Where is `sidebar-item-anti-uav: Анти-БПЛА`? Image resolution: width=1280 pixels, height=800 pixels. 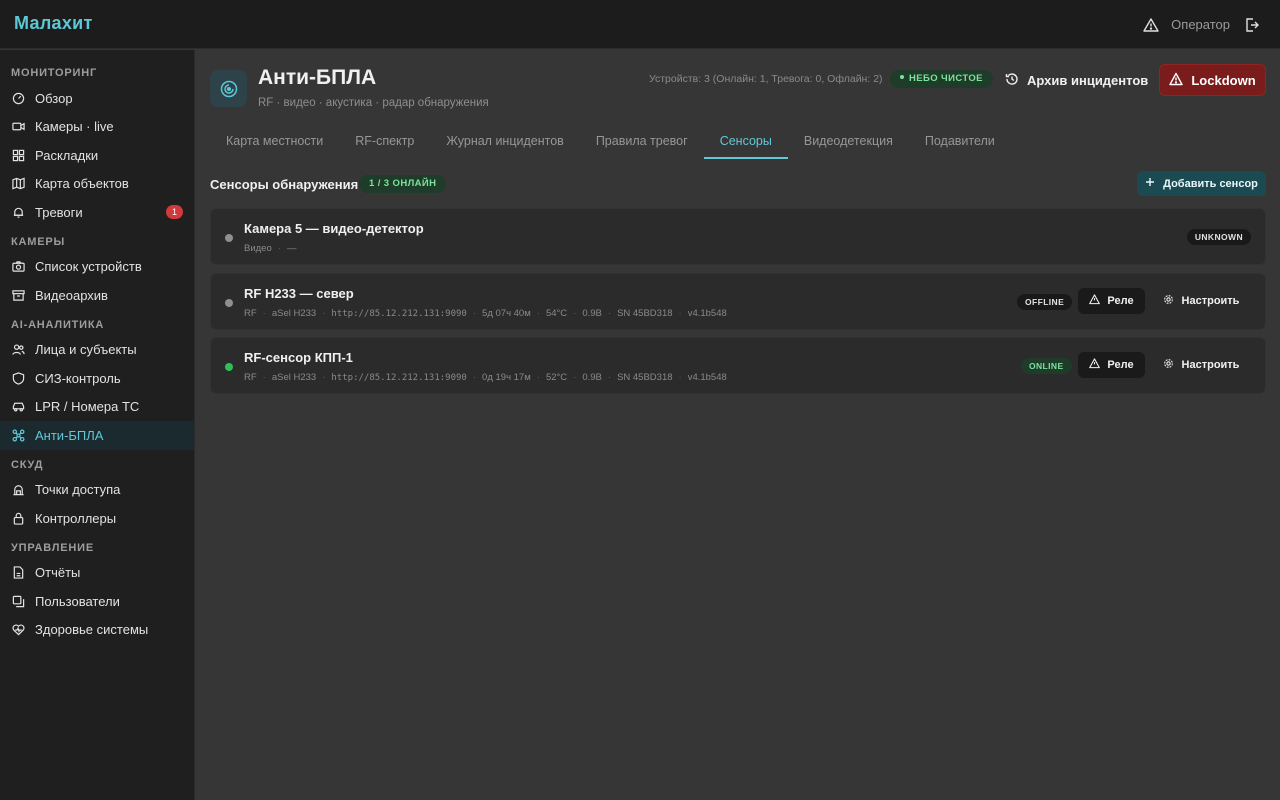 sidebar-item-anti-uav: Анти-БПЛА is located at coordinates (97, 435).